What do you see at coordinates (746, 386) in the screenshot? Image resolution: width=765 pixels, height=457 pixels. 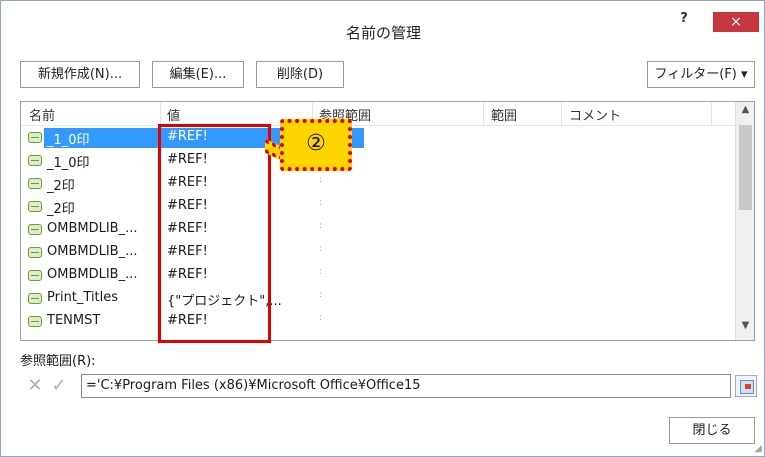 I see `collapse-dialog-icon` at bounding box center [746, 386].